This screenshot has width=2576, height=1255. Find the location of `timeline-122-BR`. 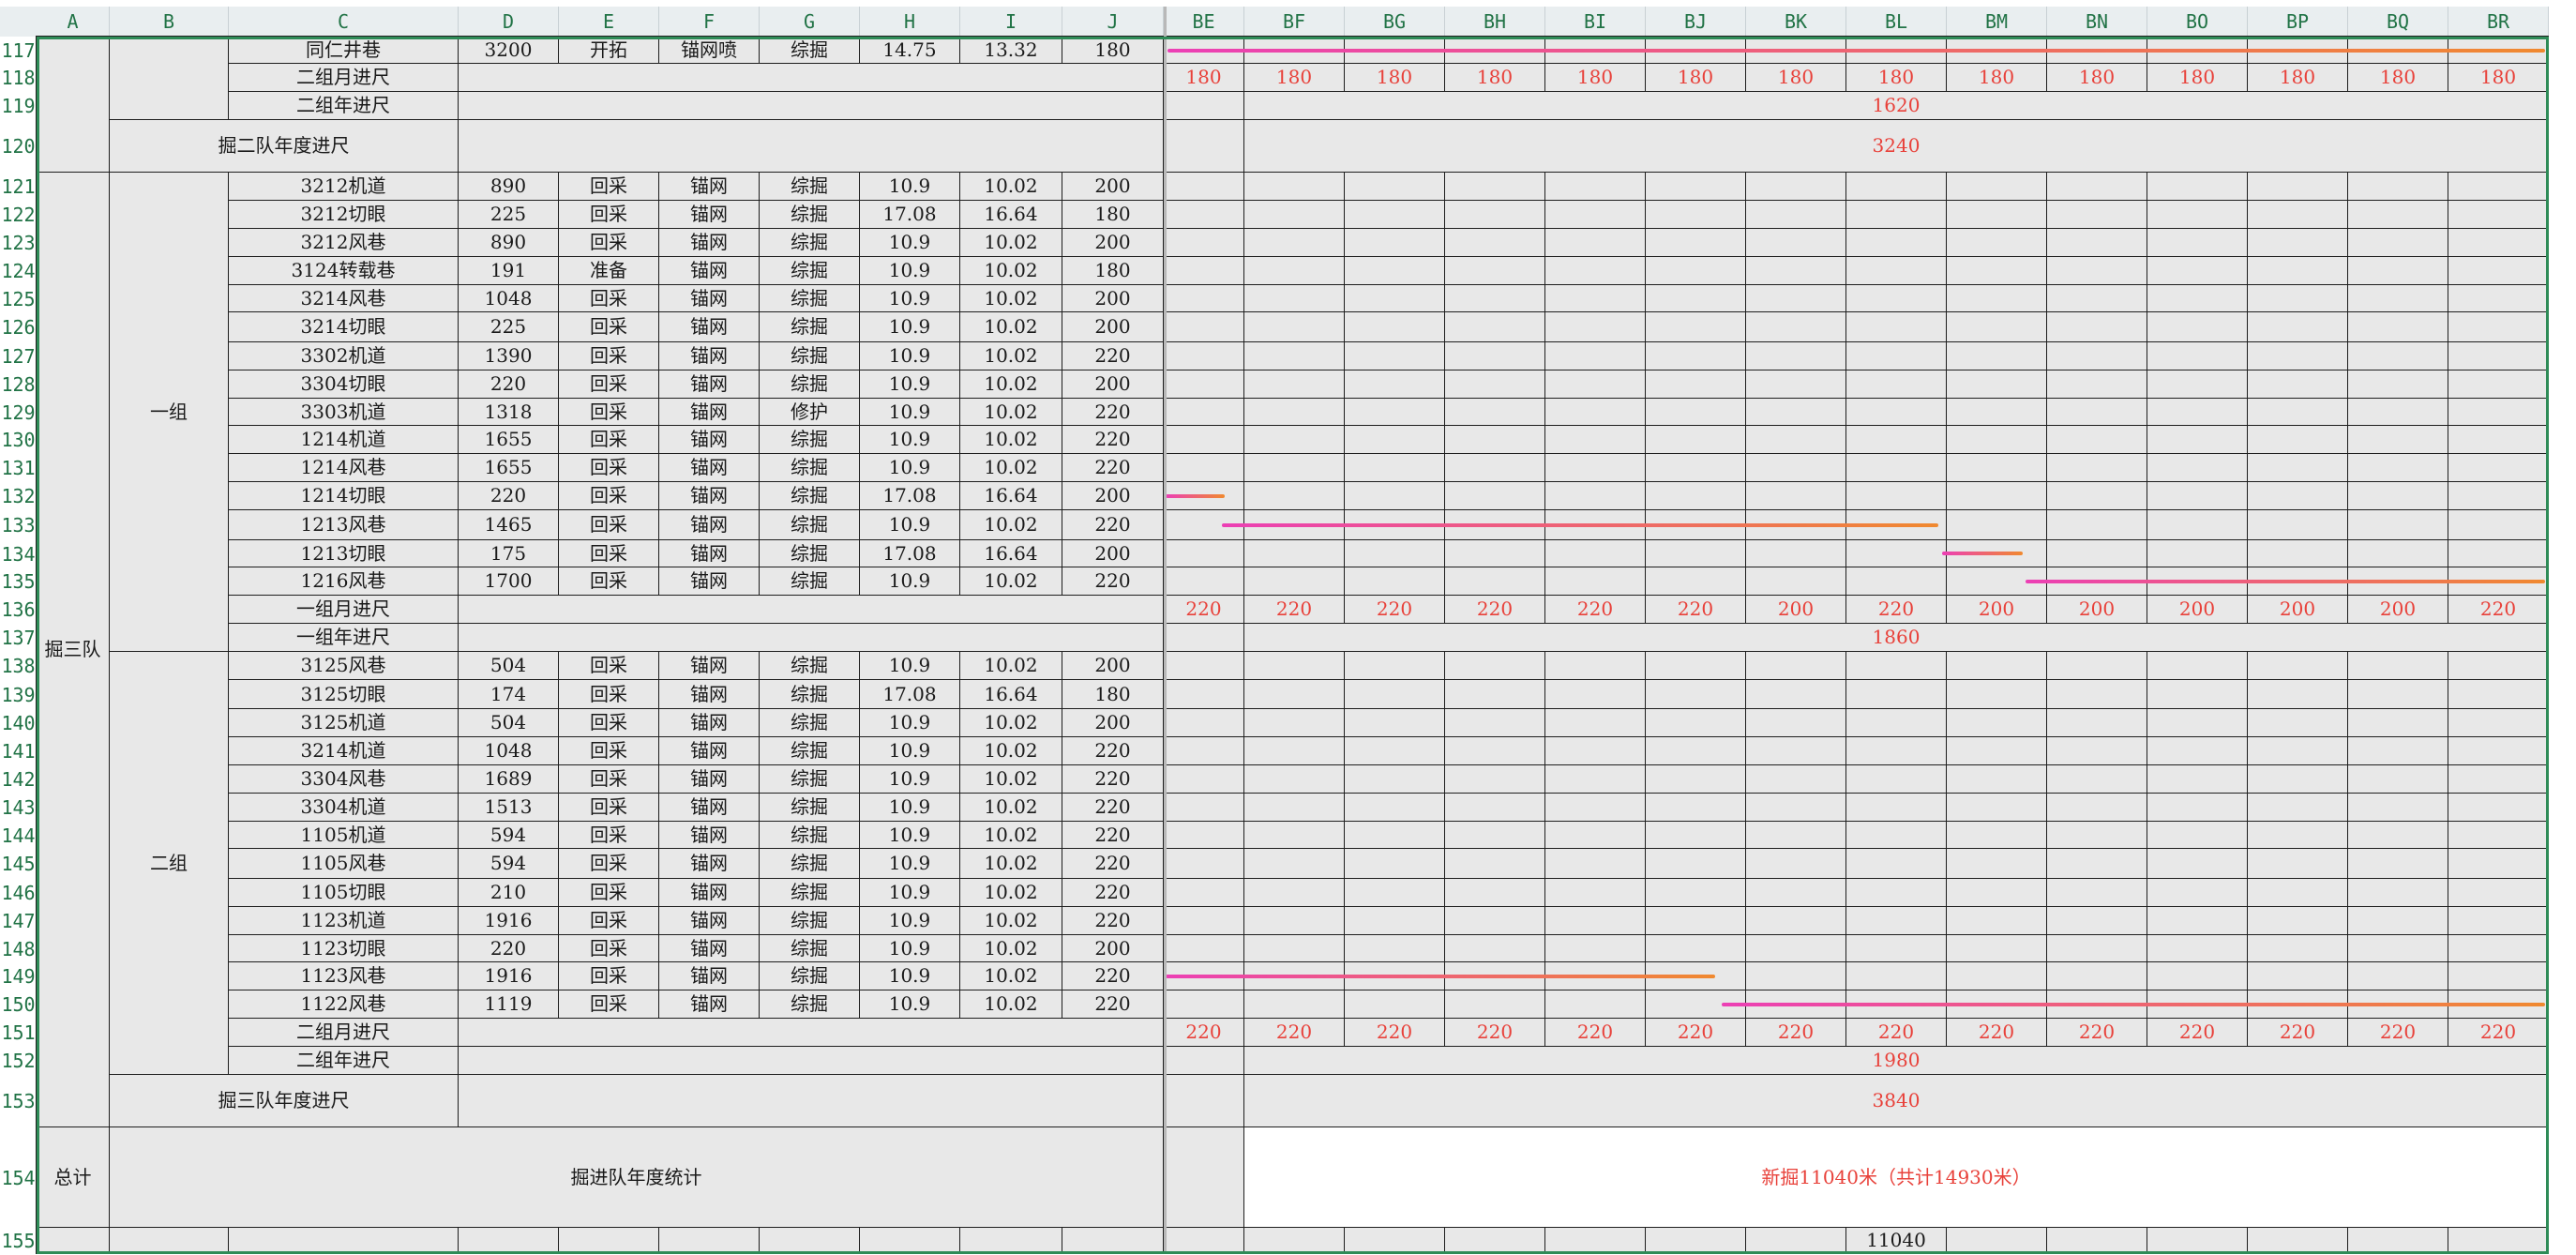

timeline-122-BR is located at coordinates (2498, 214).